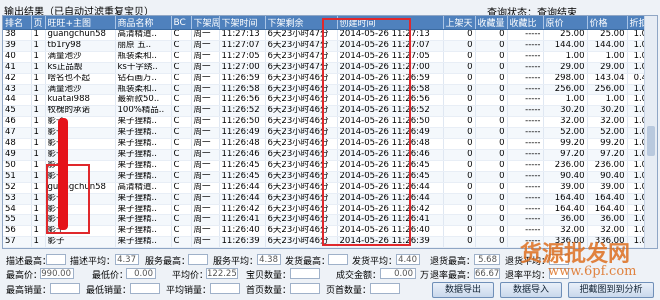  What do you see at coordinates (143, 23) in the screenshot?
I see `column-header: 商品名称` at bounding box center [143, 23].